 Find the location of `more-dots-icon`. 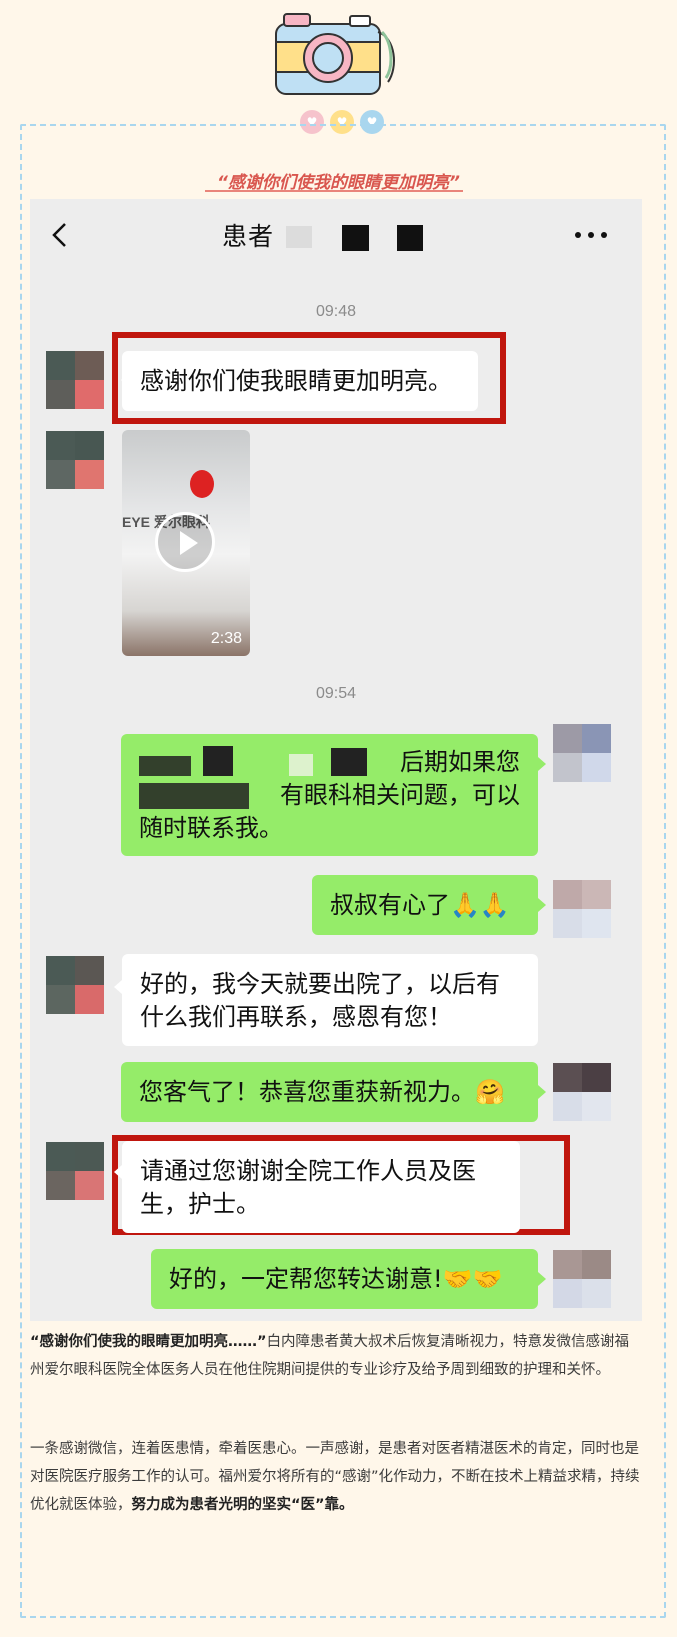

more-dots-icon is located at coordinates (591, 235).